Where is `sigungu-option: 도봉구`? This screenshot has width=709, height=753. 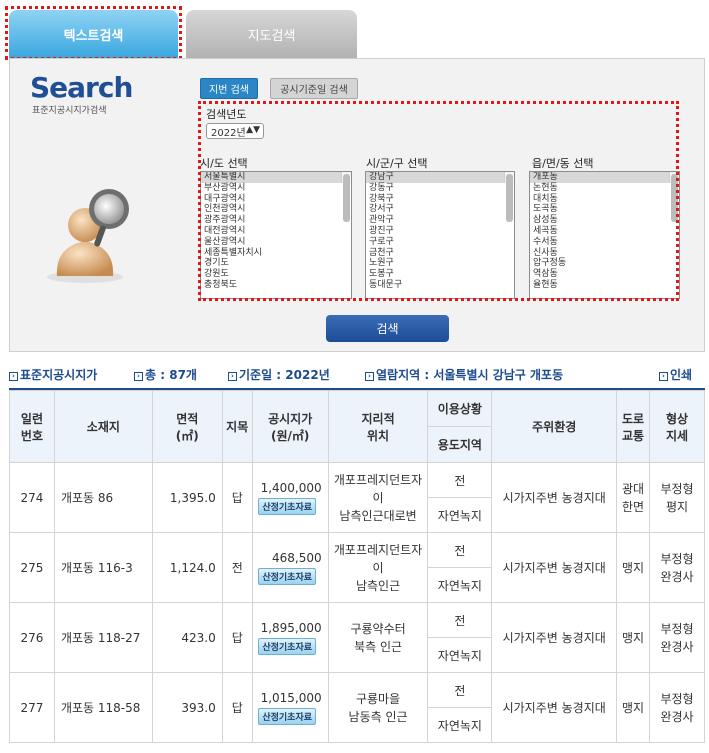 sigungu-option: 도봉구 is located at coordinates (440, 274).